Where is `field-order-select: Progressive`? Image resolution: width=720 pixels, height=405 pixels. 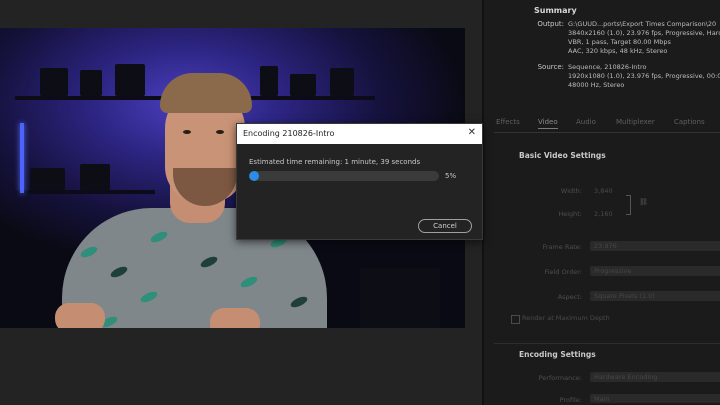
field-order-select: Progressive is located at coordinates (655, 271).